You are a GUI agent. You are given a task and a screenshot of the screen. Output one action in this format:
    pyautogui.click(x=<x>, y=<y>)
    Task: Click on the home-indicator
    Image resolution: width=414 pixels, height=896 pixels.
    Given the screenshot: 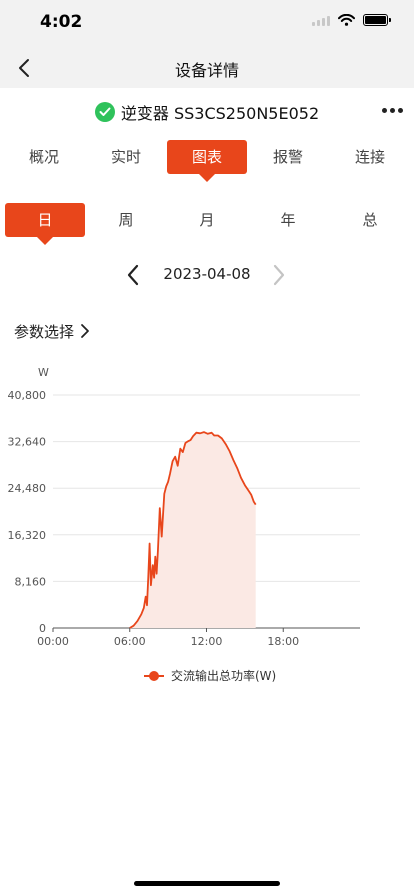 What is the action you would take?
    pyautogui.click(x=207, y=883)
    